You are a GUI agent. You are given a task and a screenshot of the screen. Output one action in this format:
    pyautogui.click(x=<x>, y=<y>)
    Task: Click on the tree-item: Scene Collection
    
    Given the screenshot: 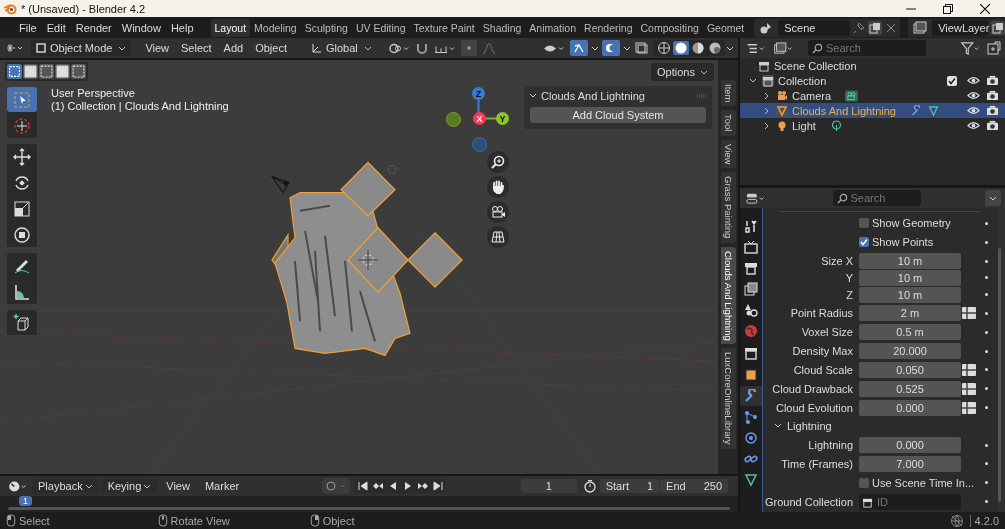 What is the action you would take?
    pyautogui.click(x=815, y=65)
    